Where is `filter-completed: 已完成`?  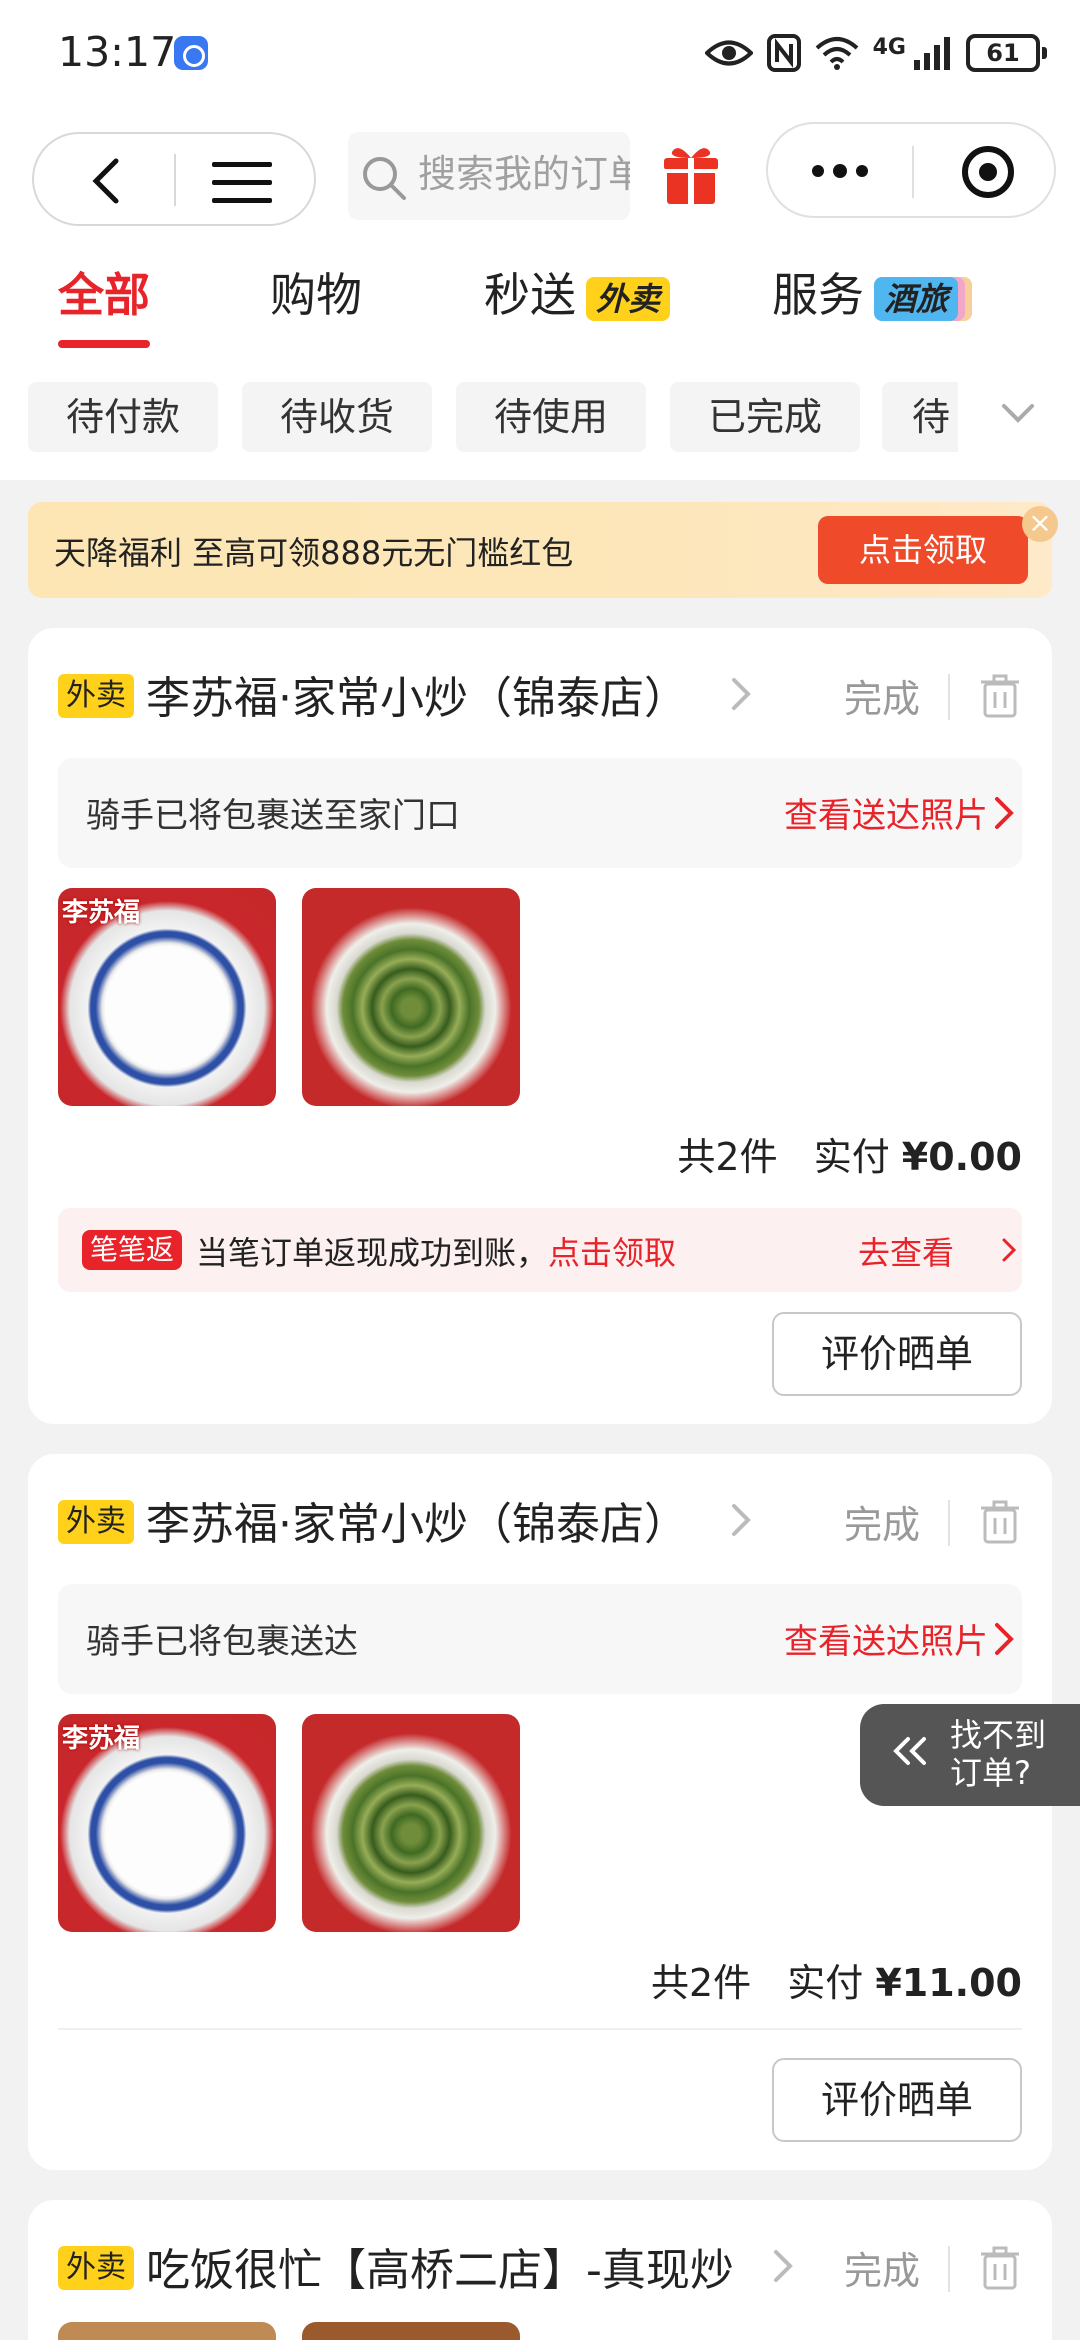 filter-completed: 已完成 is located at coordinates (765, 417).